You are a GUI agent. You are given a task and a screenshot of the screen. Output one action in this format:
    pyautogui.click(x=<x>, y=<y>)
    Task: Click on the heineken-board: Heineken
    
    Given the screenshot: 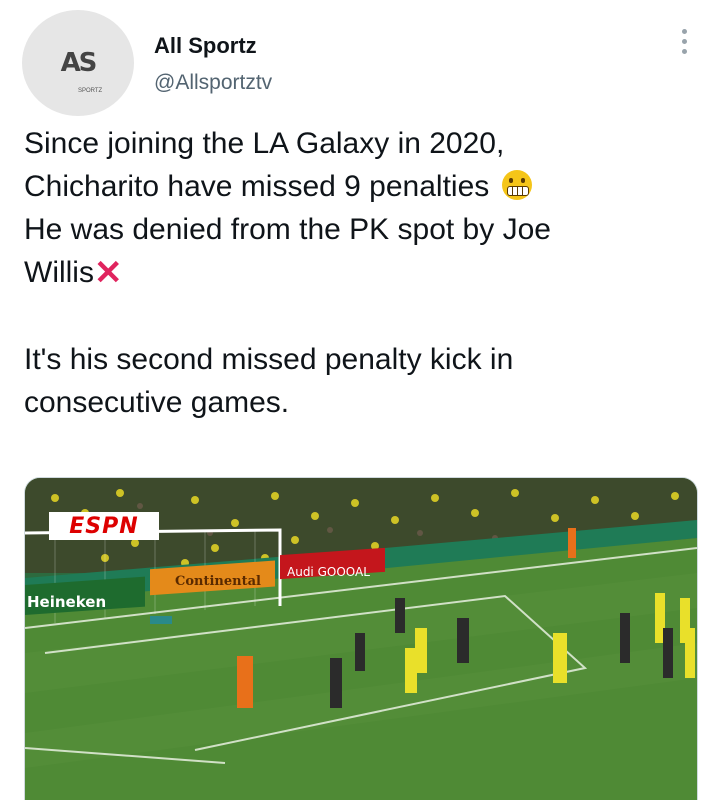 What is the action you would take?
    pyautogui.click(x=67, y=602)
    